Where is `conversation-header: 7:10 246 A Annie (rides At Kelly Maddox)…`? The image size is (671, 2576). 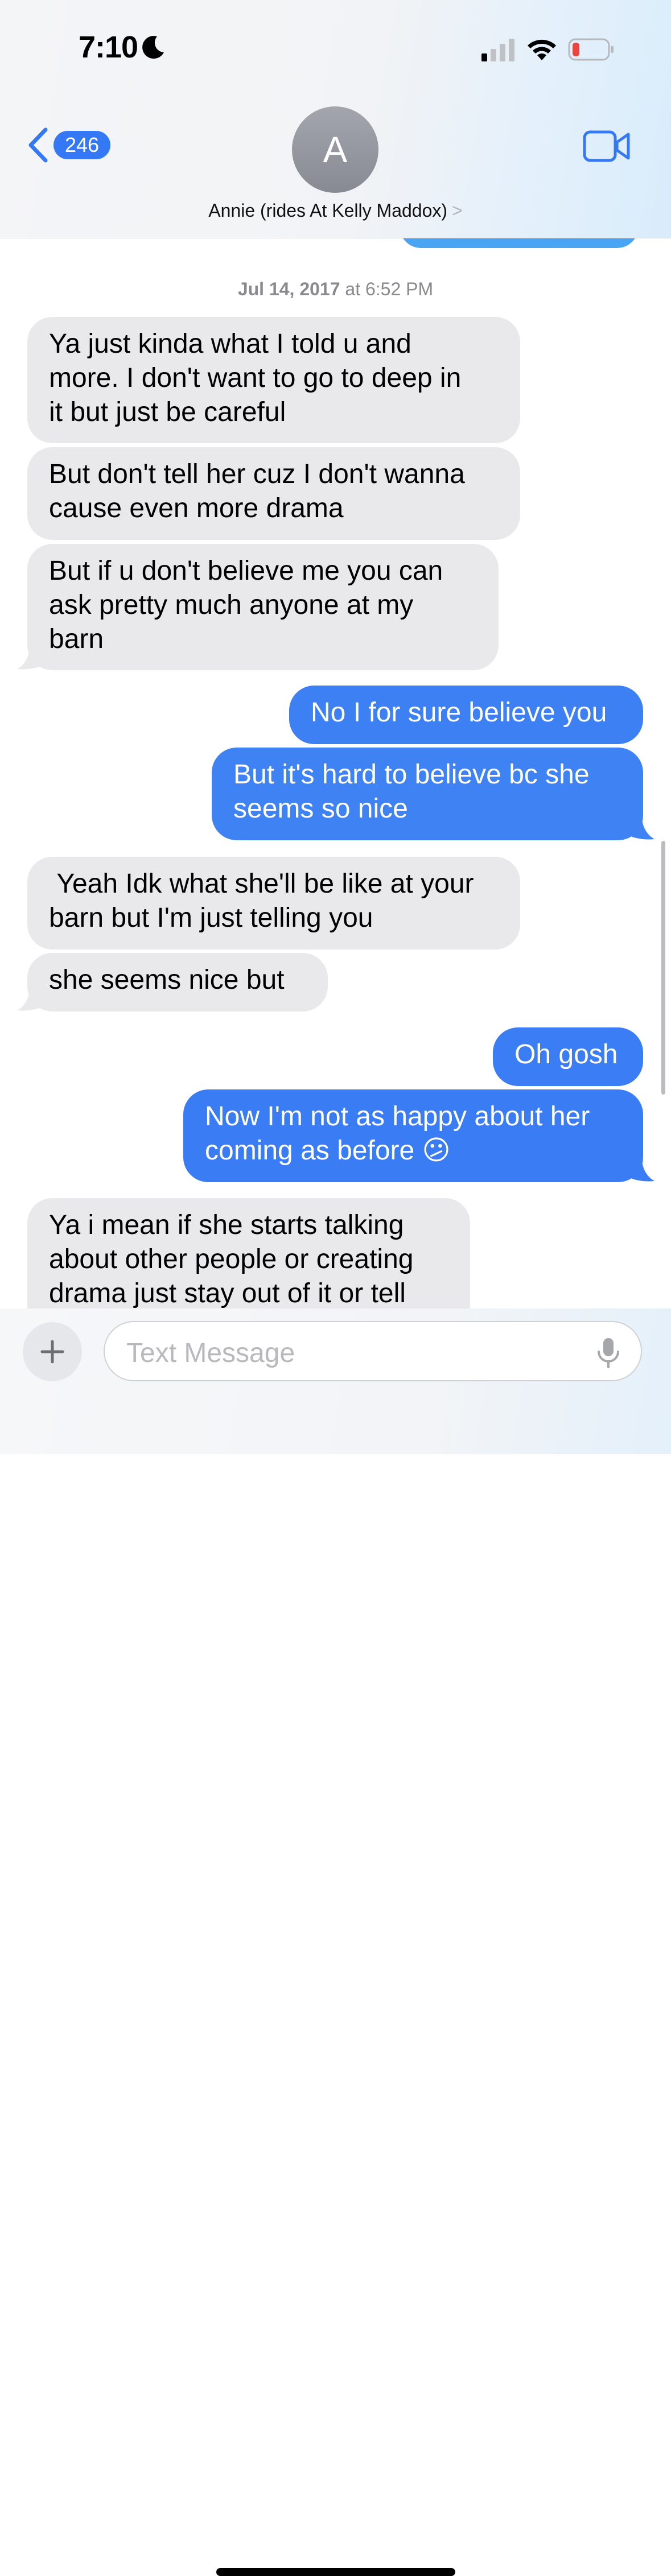 conversation-header: 7:10 246 A Annie (rides At Kelly Maddox)… is located at coordinates (335, 119).